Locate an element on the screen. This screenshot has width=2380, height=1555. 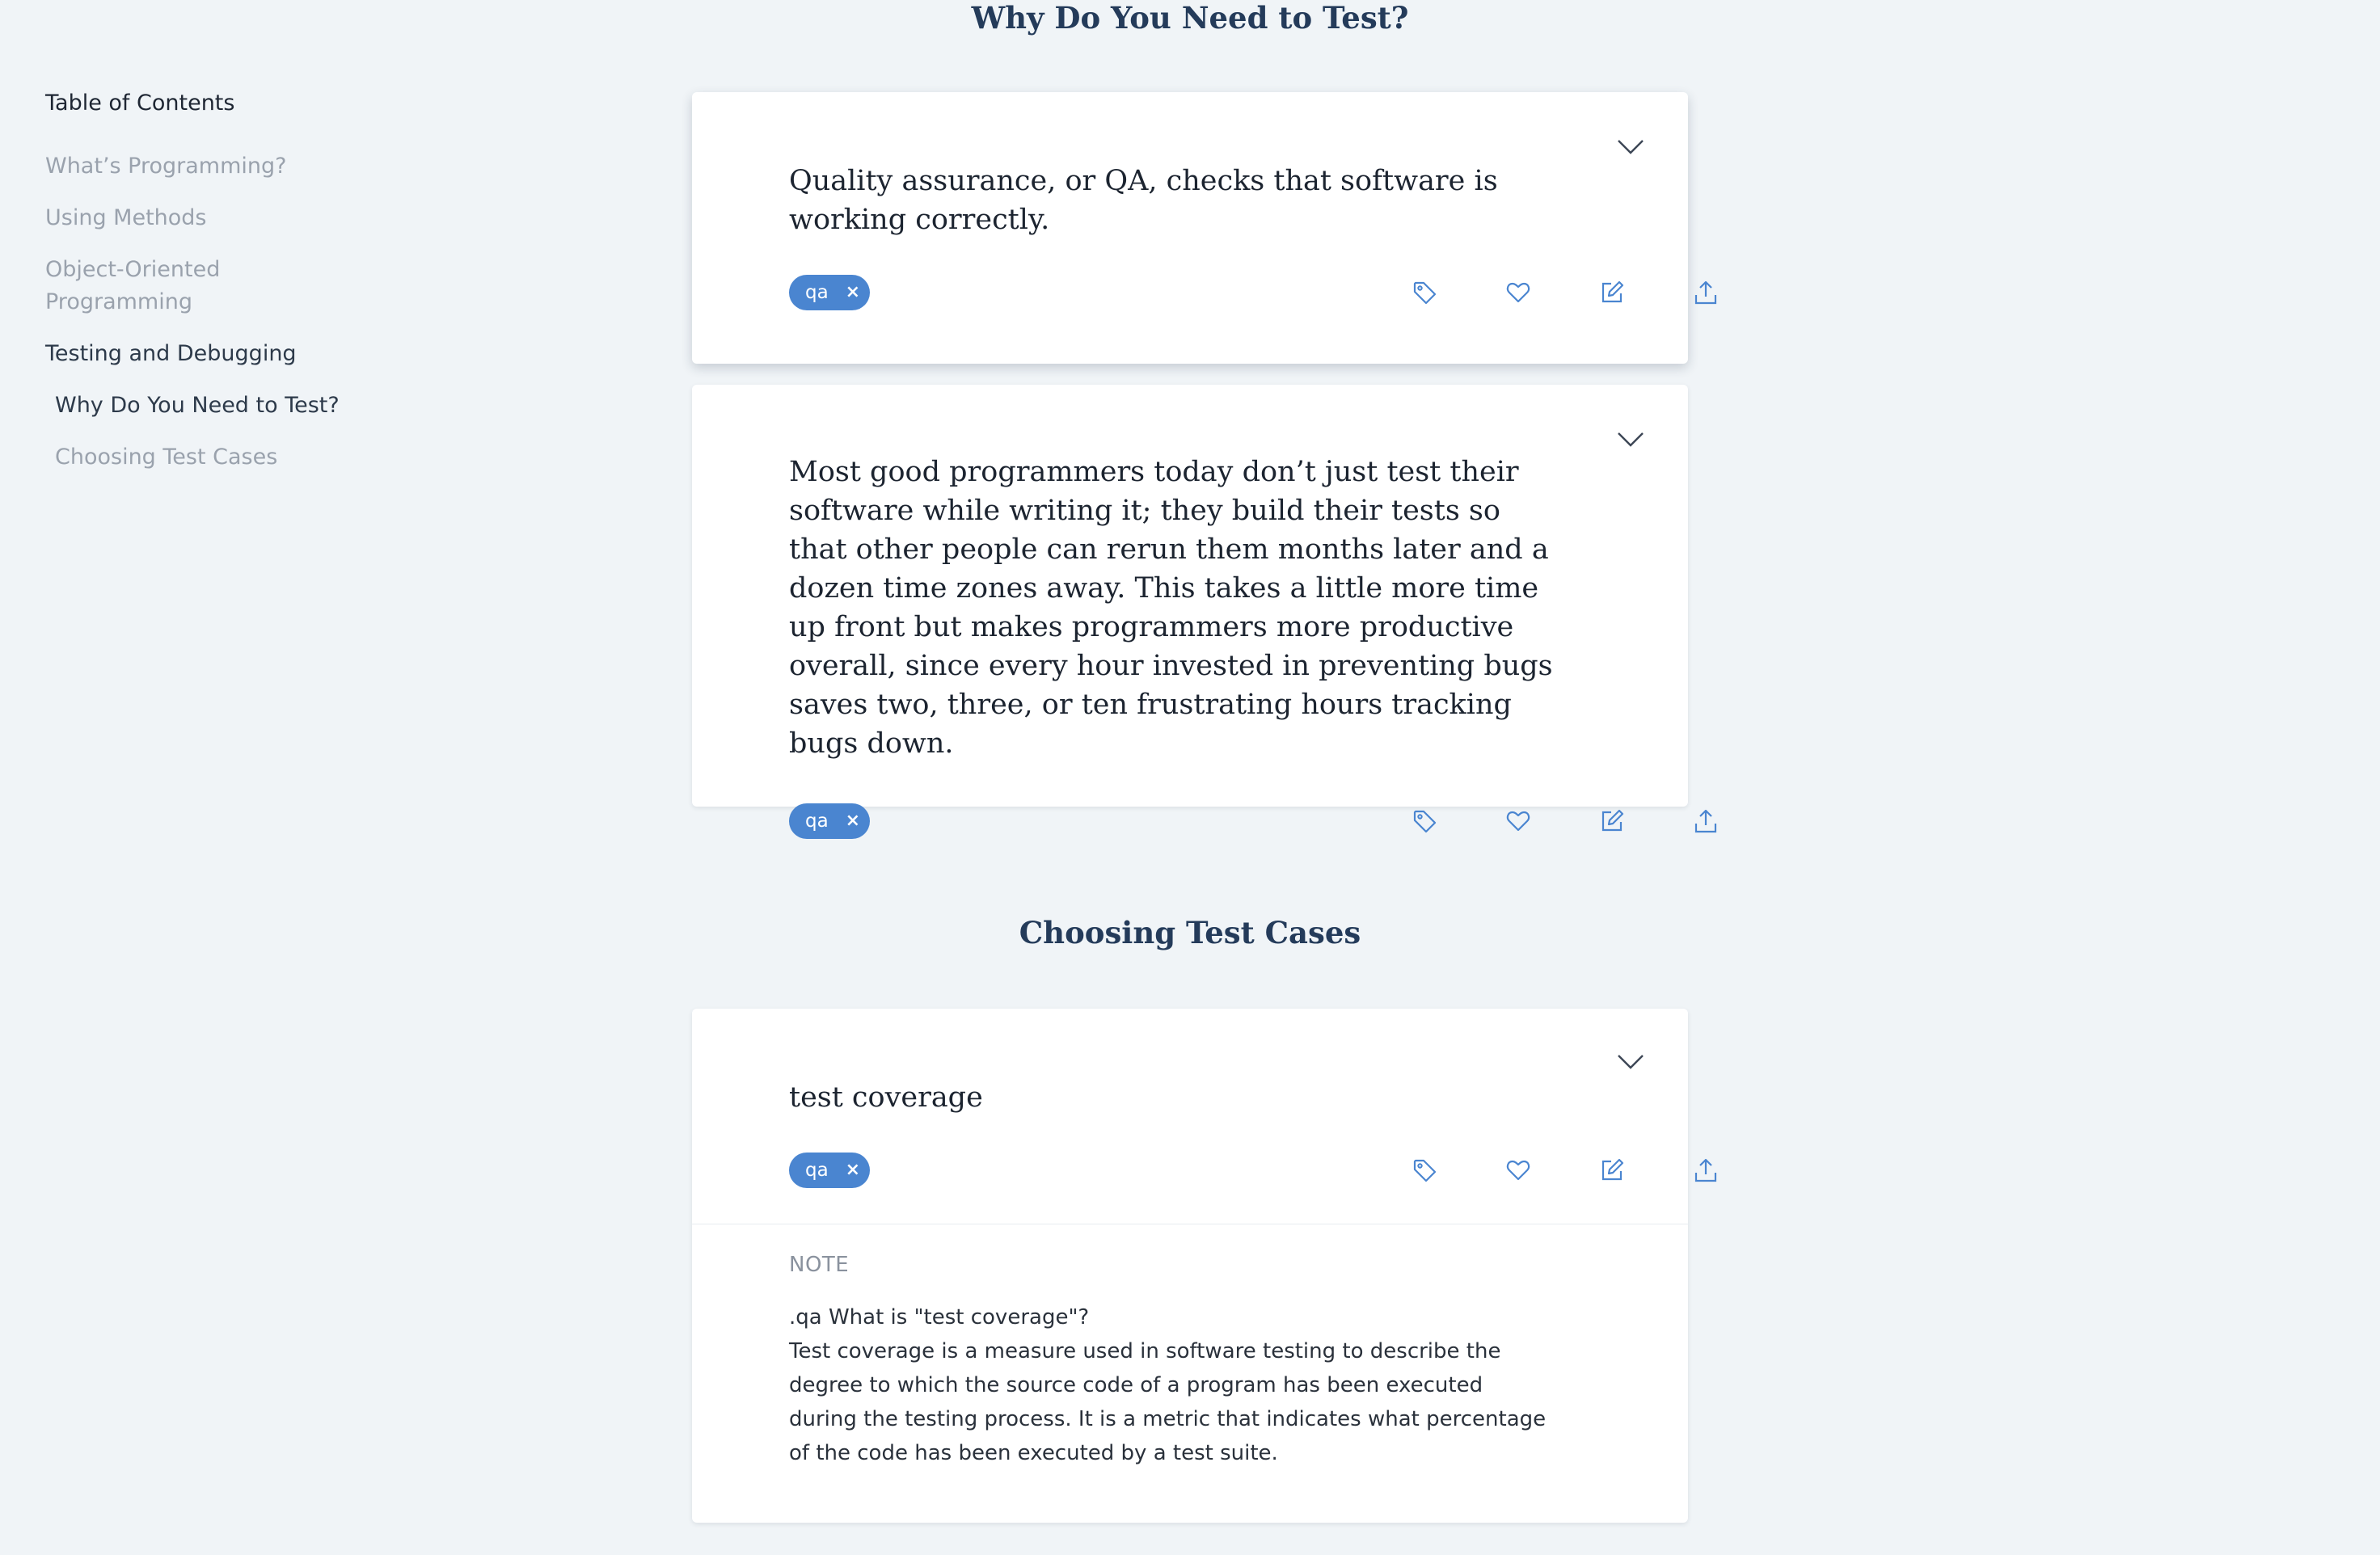
toc-title: Table of Contents is located at coordinates (140, 103).